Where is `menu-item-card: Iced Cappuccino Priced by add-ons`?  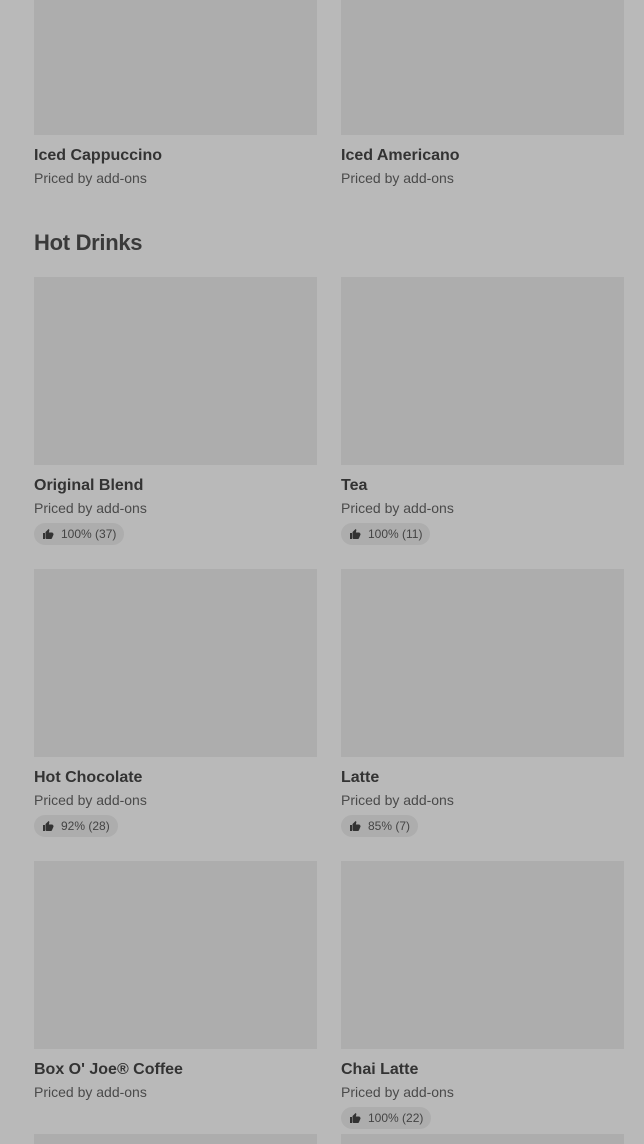
menu-item-card: Iced Cappuccino Priced by add-ons is located at coordinates (175, 93).